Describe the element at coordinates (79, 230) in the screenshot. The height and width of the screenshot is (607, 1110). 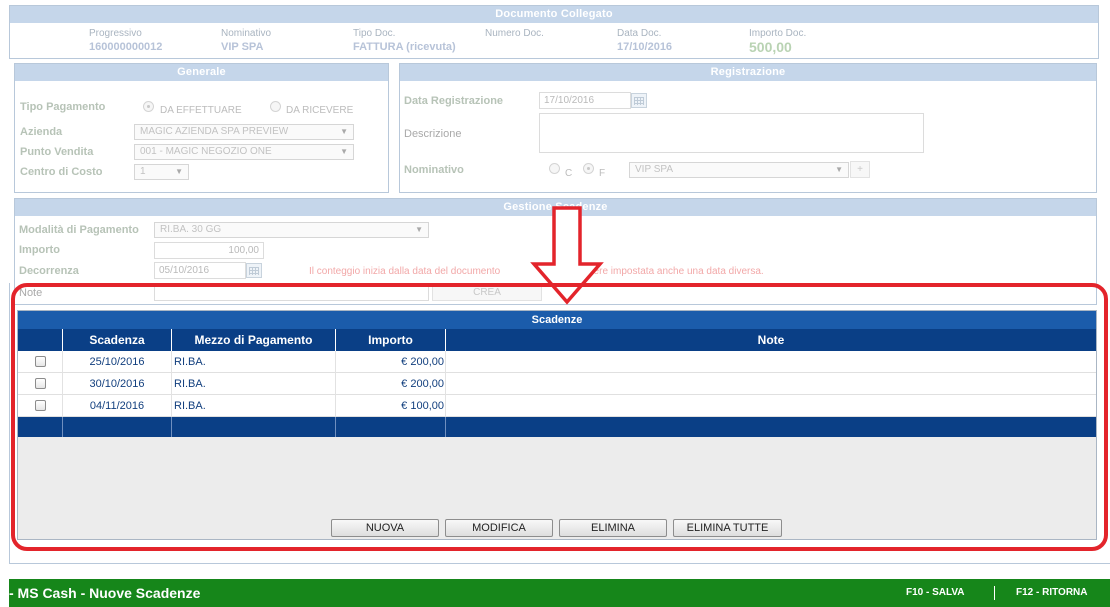
I see `modalita-pagamento-label: Modalità di Pagamento` at that location.